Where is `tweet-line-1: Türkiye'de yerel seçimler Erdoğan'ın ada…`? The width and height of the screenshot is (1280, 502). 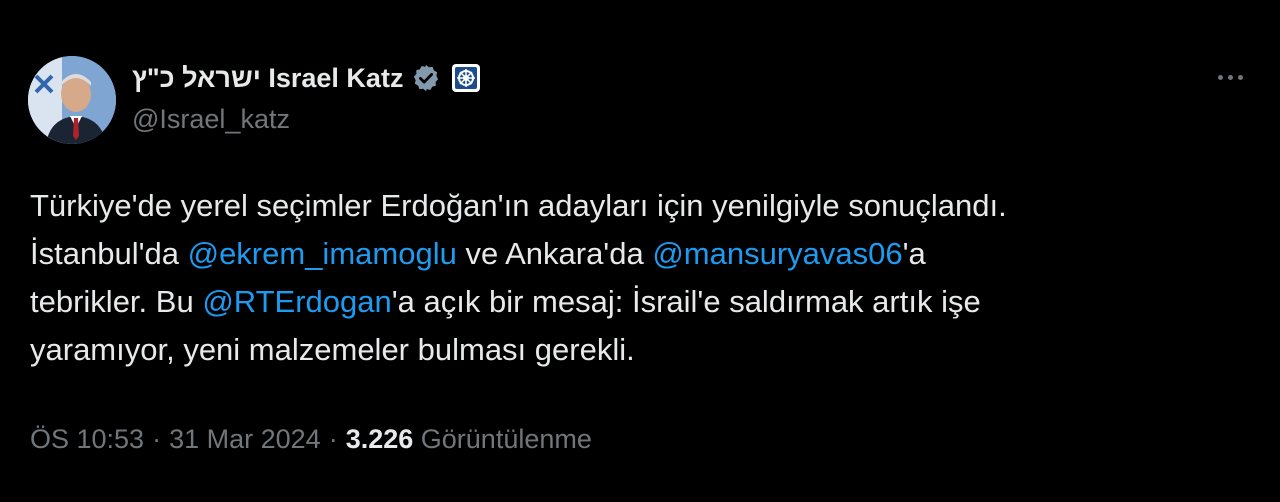 tweet-line-1: Türkiye'de yerel seçimler Erdoğan'ın ada… is located at coordinates (518, 205).